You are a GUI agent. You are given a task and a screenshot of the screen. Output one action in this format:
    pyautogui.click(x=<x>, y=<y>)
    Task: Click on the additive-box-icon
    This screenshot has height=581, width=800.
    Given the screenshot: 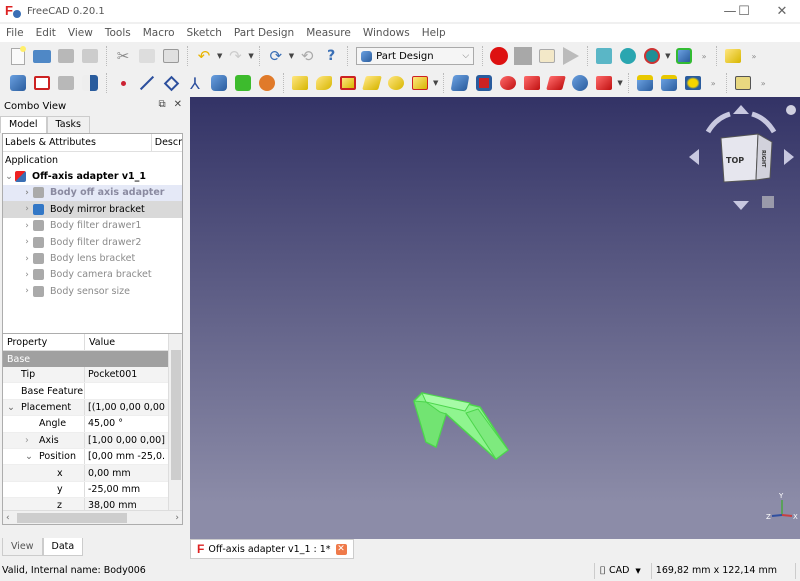 What is the action you would take?
    pyautogui.click(x=420, y=83)
    